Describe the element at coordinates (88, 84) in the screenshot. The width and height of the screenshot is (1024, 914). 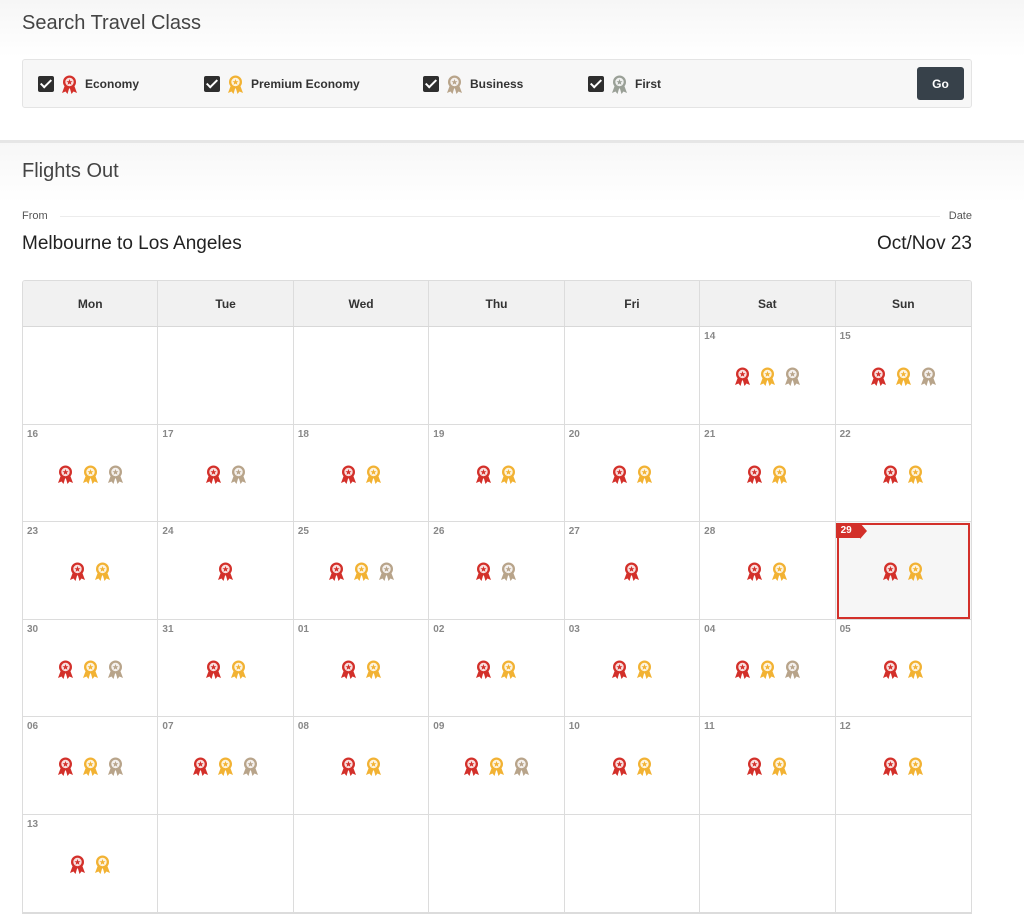
I see `class-option-economy: Economy` at that location.